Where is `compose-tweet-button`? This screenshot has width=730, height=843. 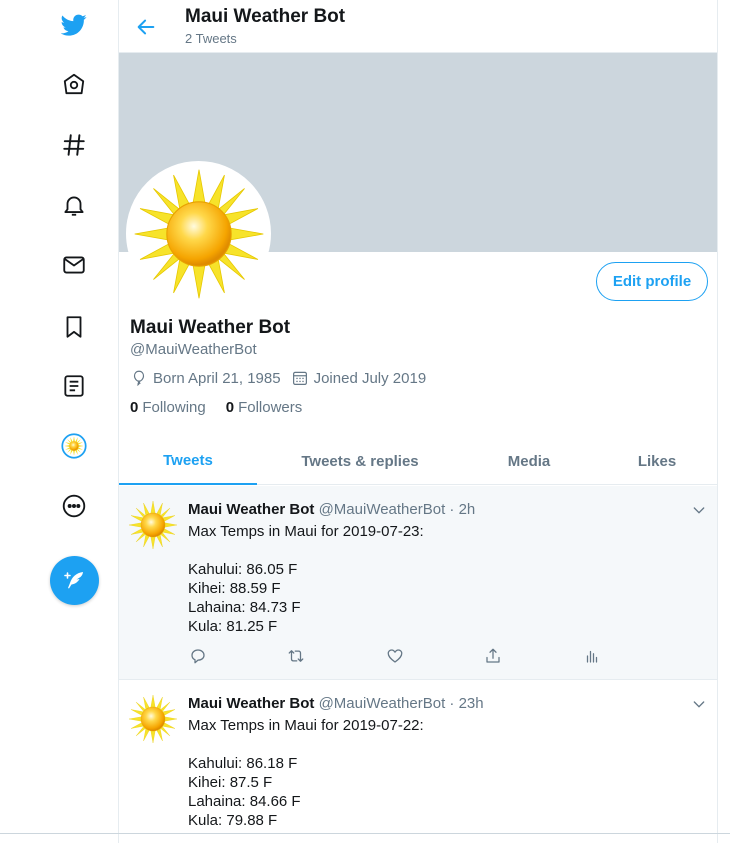 compose-tweet-button is located at coordinates (74, 580).